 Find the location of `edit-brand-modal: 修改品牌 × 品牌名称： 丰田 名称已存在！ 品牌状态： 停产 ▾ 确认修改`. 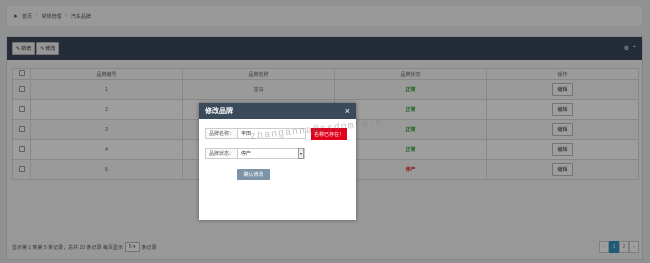

edit-brand-modal: 修改品牌 × 品牌名称： 丰田 名称已存在！ 品牌状态： 停产 ▾ 确认修改 is located at coordinates (277, 161).